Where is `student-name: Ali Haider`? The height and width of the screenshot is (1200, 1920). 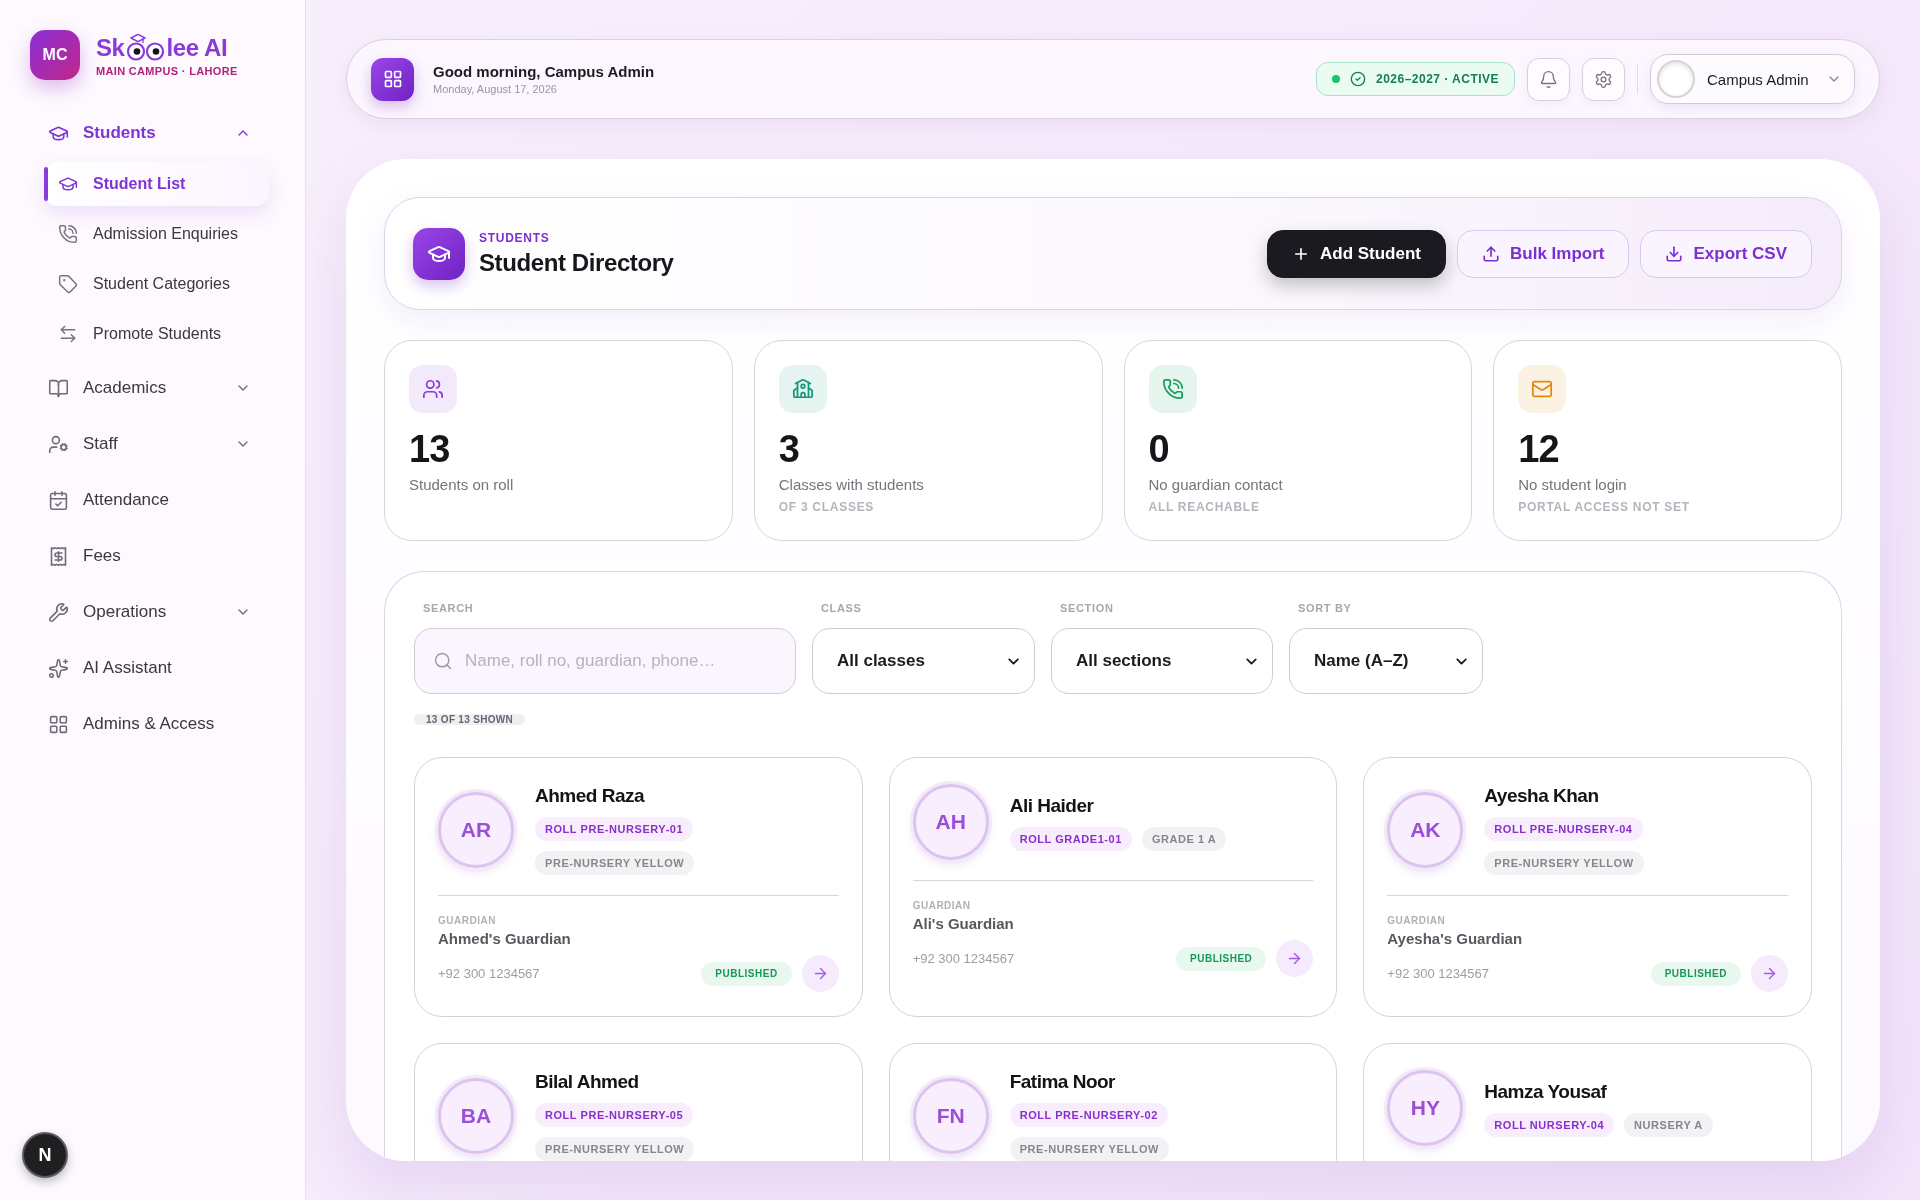
student-name: Ali Haider is located at coordinates (1051, 805).